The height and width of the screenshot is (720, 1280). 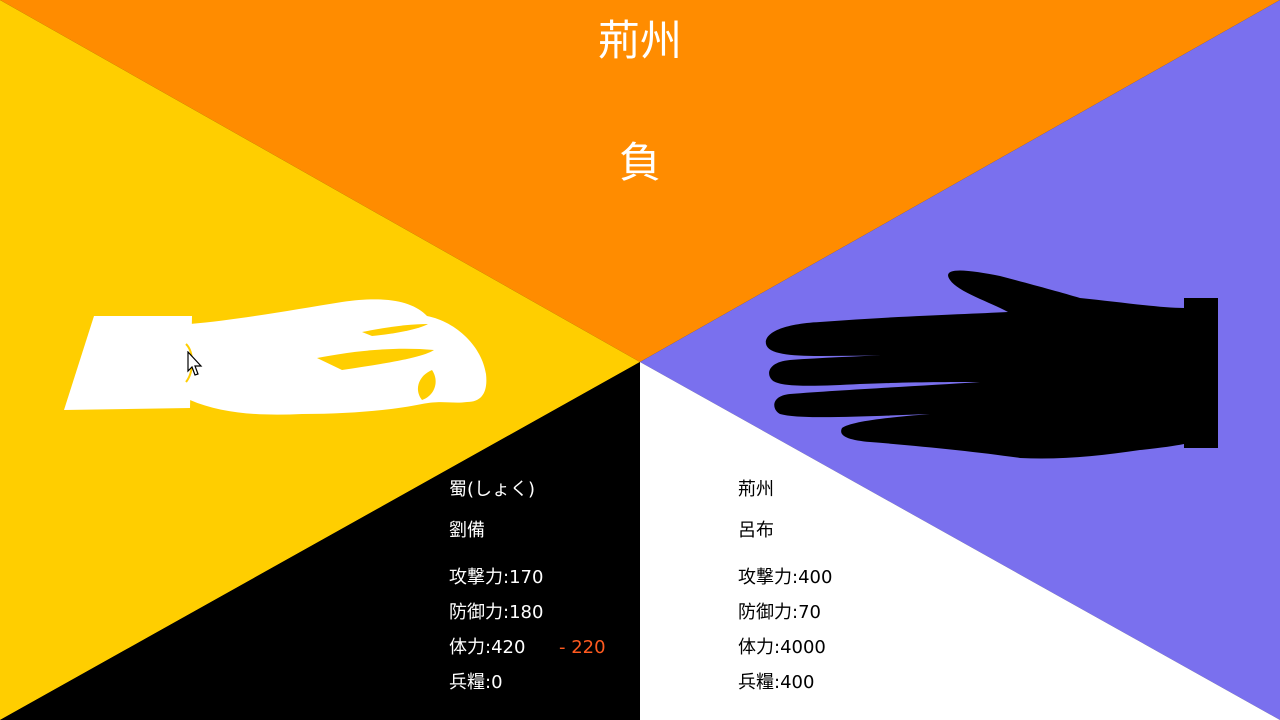 I want to click on enemy-hp: 体力:4000, so click(x=782, y=647).